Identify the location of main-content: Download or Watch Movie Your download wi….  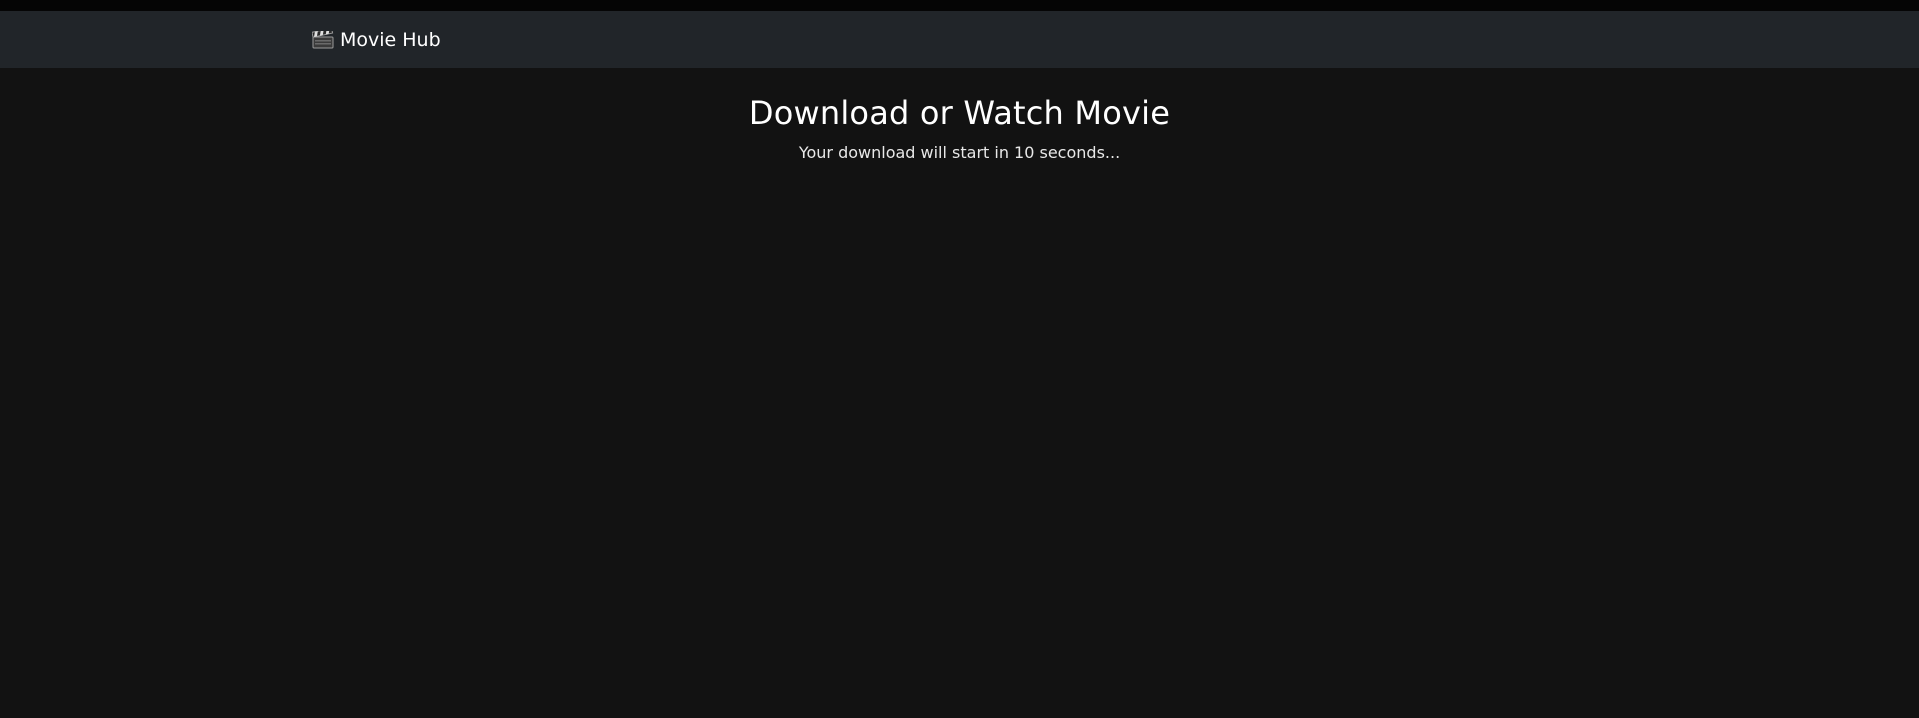
(959, 115).